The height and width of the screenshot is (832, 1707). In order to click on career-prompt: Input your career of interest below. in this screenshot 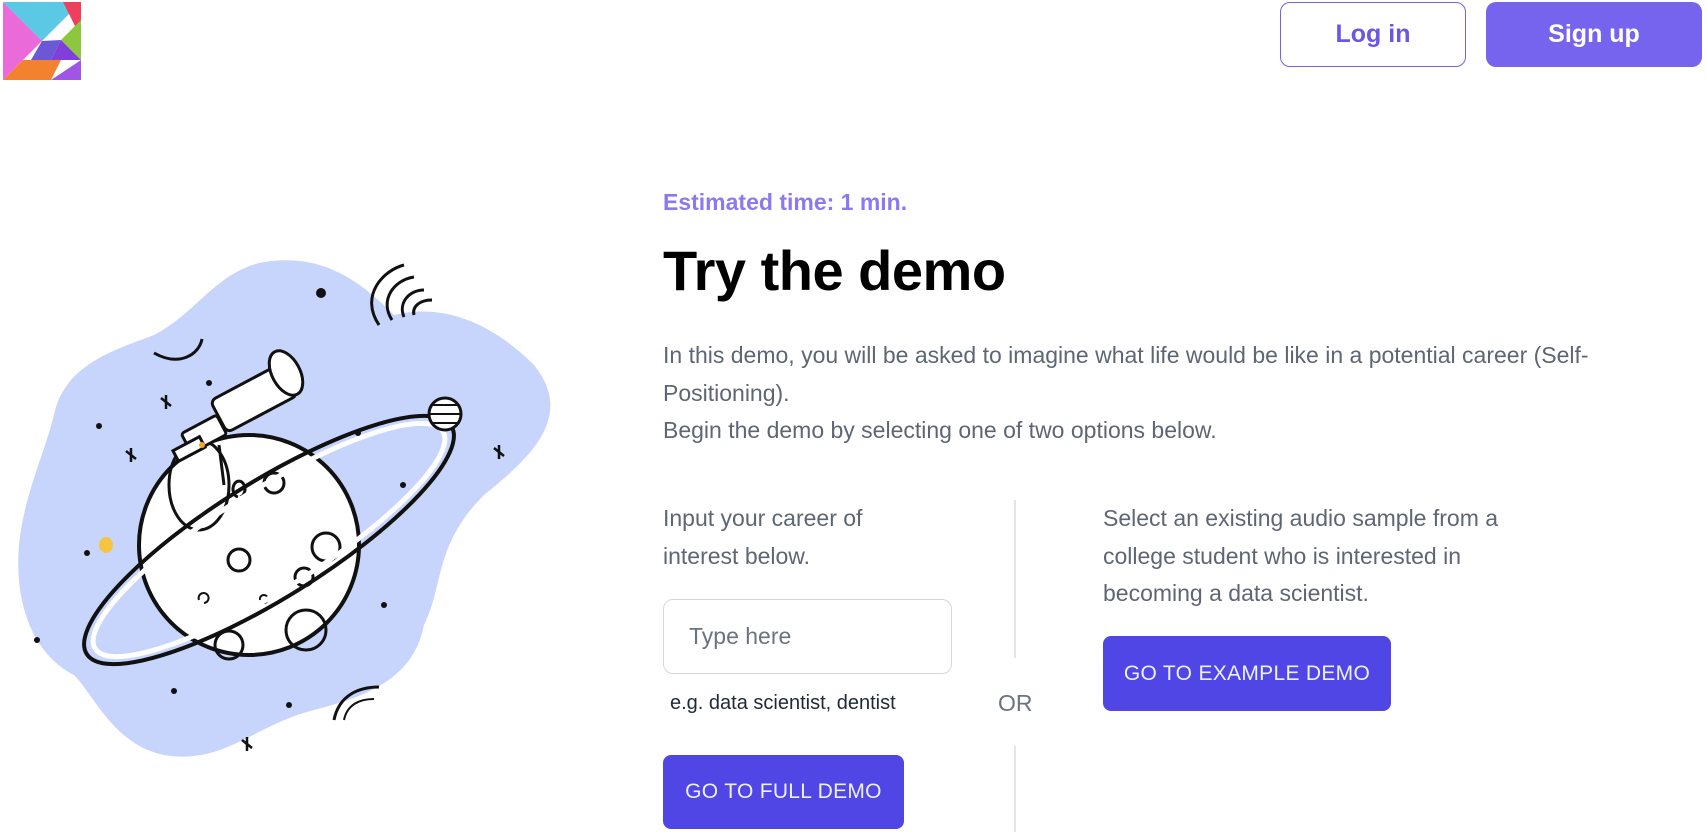, I will do `click(763, 537)`.